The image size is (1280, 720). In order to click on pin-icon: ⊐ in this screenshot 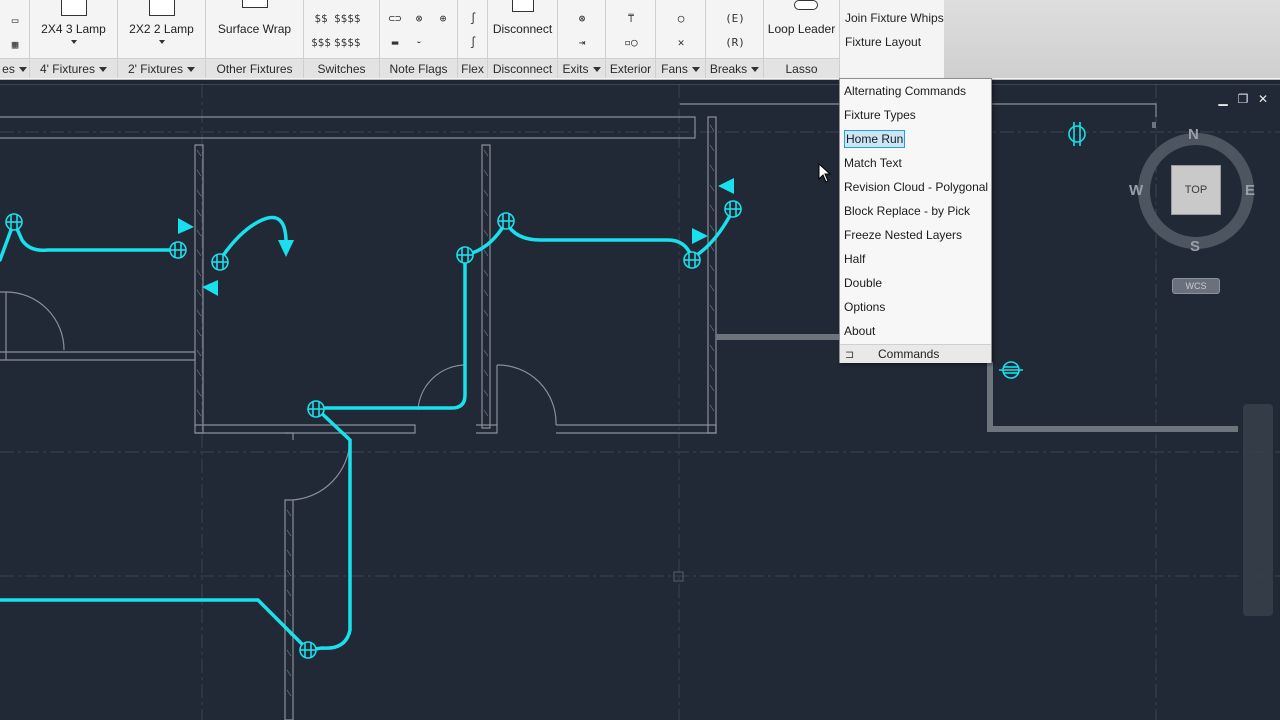, I will do `click(849, 355)`.